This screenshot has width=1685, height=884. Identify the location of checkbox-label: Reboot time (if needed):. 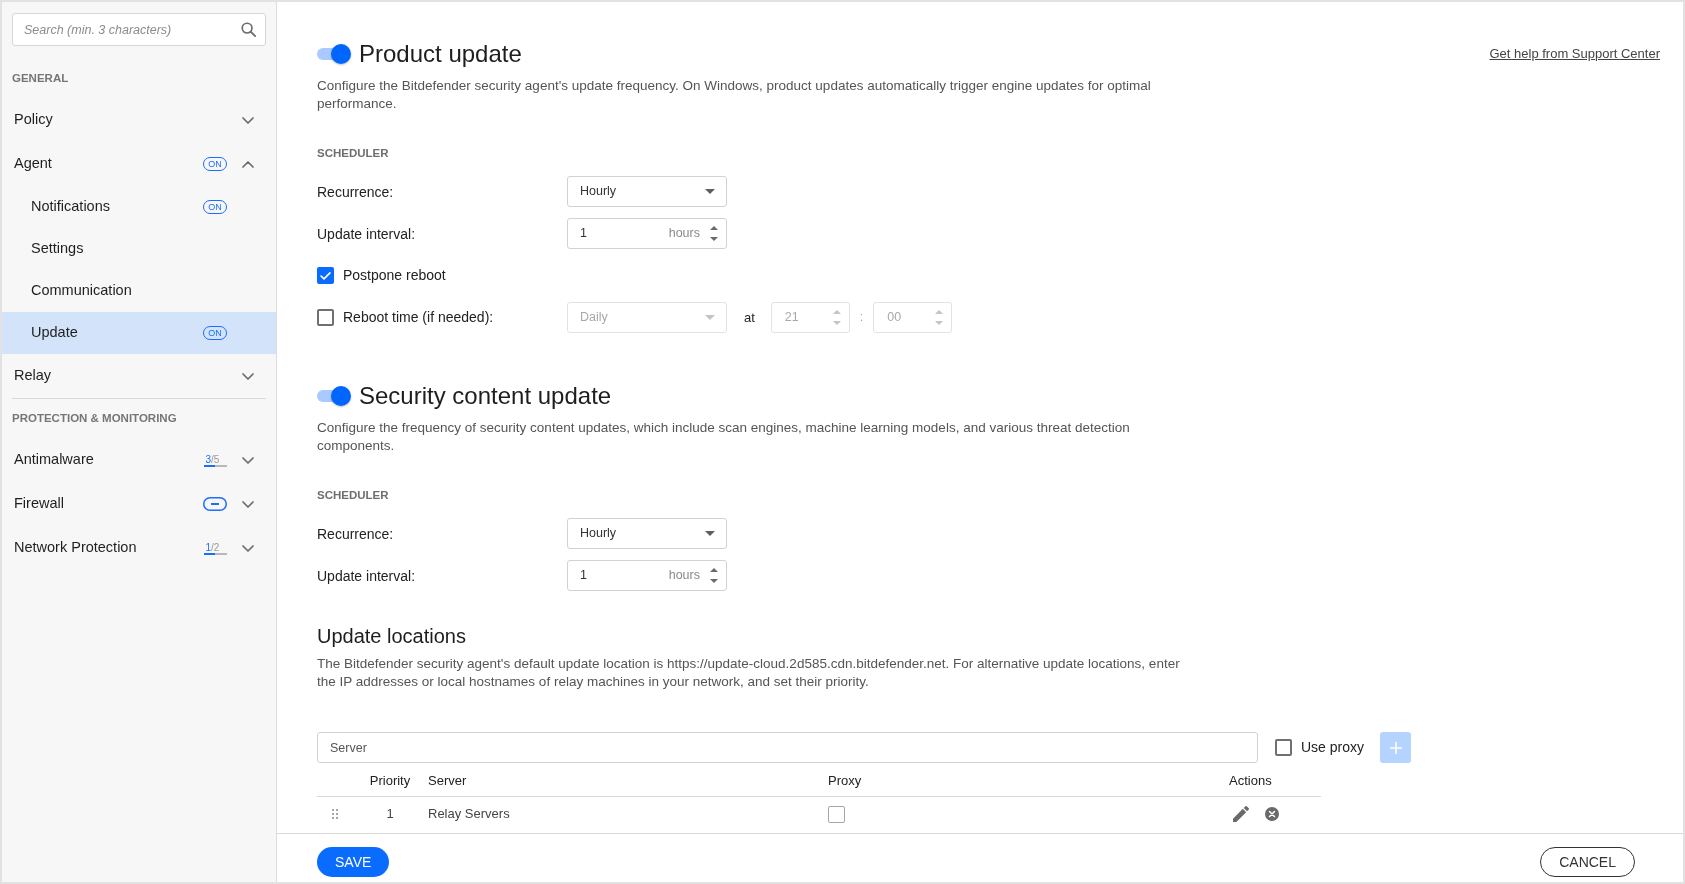
(418, 317).